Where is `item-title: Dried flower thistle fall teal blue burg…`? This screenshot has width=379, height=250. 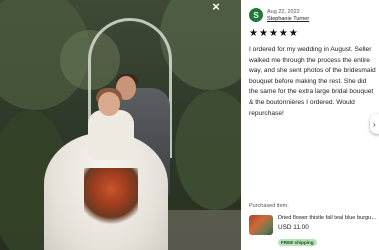 item-title: Dried flower thistle fall teal blue burg… is located at coordinates (328, 218).